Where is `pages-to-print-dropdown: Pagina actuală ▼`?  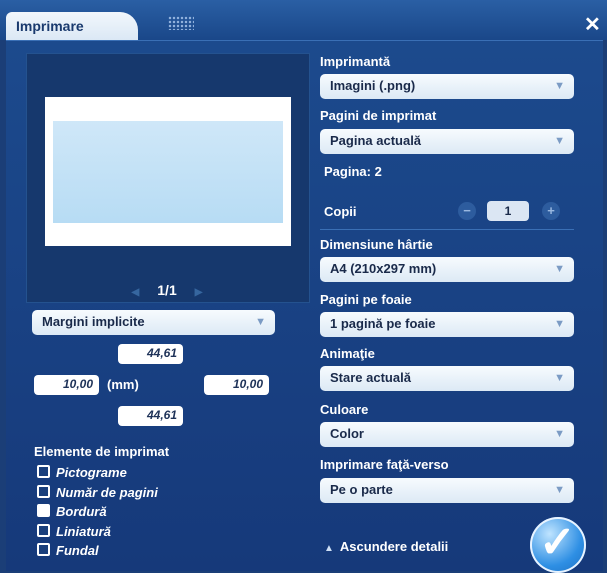 pages-to-print-dropdown: Pagina actuală ▼ is located at coordinates (447, 141).